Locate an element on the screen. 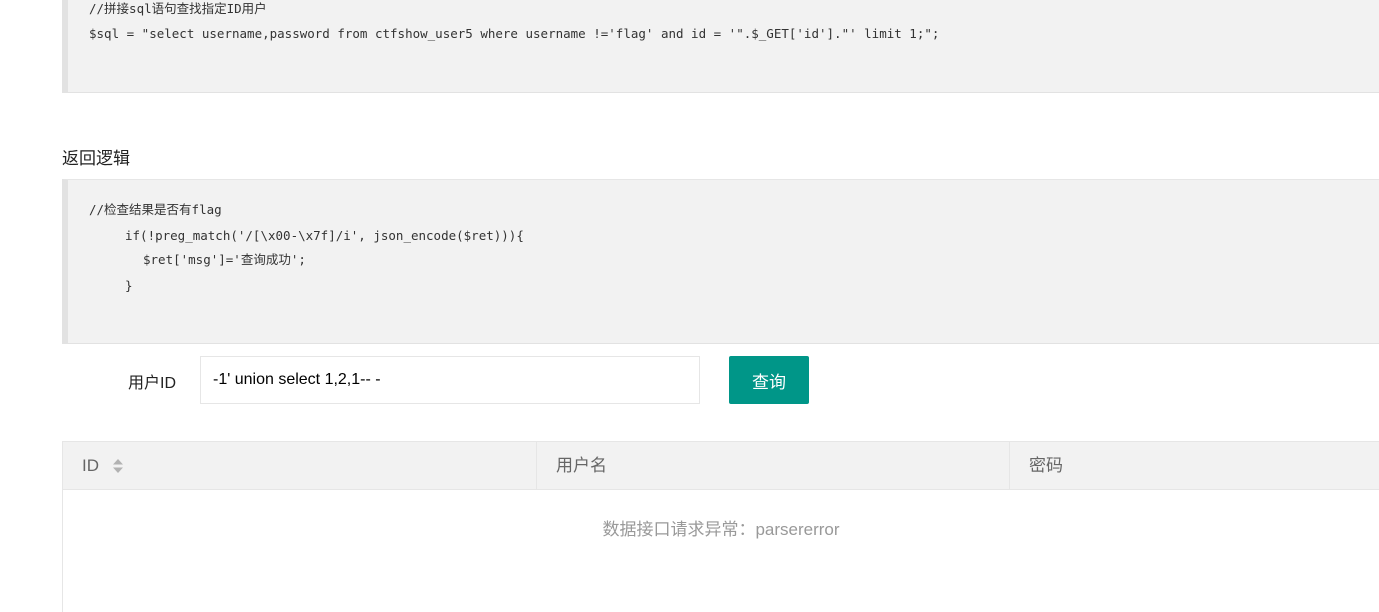  column-header-id: ID is located at coordinates (300, 465).